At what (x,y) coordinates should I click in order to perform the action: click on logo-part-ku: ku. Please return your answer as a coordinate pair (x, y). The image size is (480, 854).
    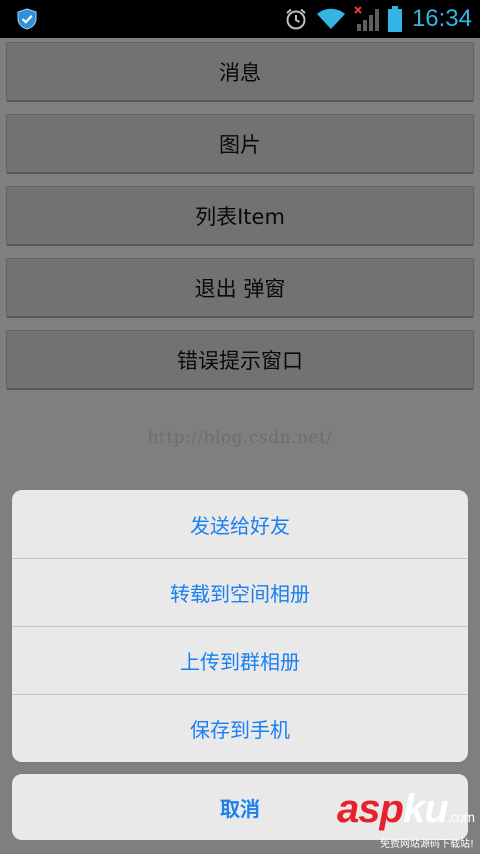
    Looking at the image, I should click on (425, 809).